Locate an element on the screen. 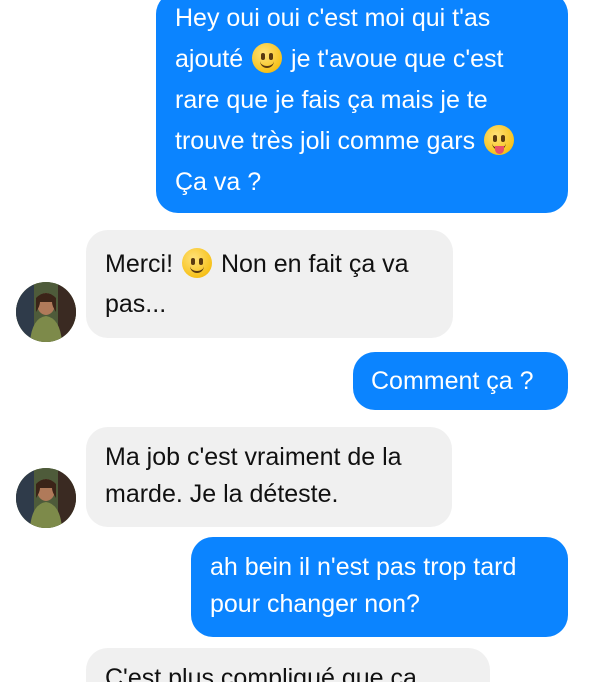  message-text: Merci! is located at coordinates (139, 264).